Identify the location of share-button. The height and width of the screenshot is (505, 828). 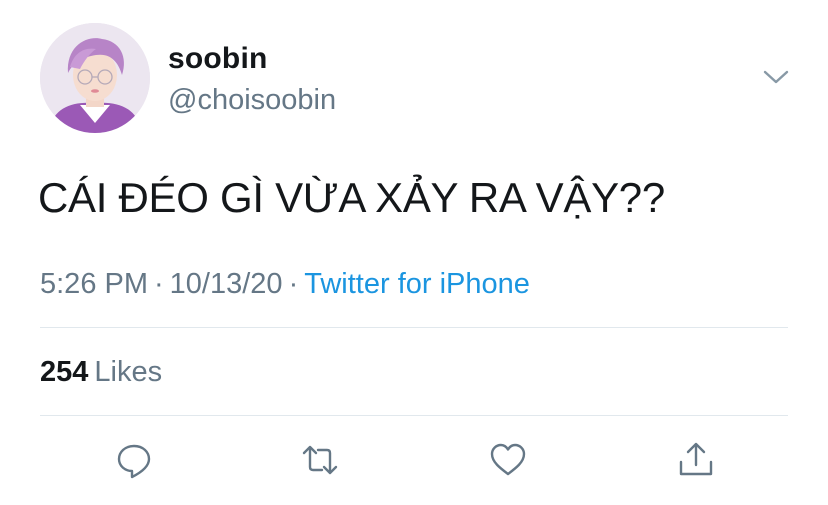
(696, 460).